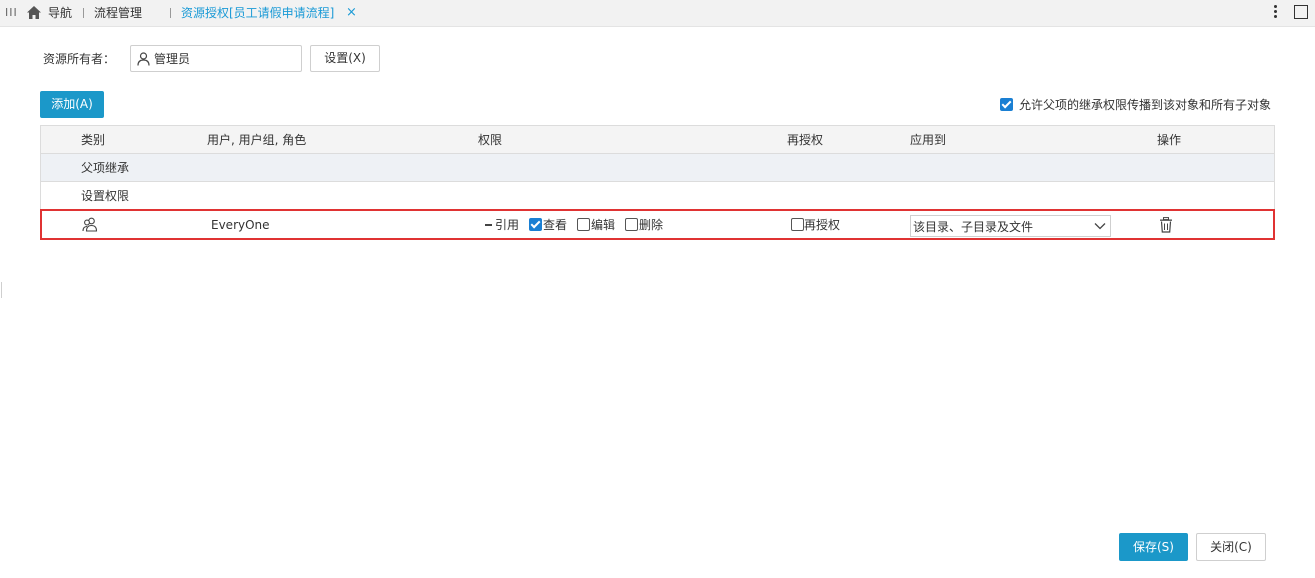 The image size is (1315, 578). I want to click on row-type, so click(90, 224).